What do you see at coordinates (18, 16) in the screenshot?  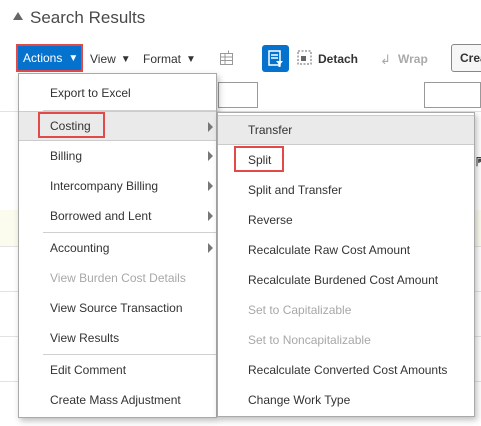 I see `collapse-triangle-icon` at bounding box center [18, 16].